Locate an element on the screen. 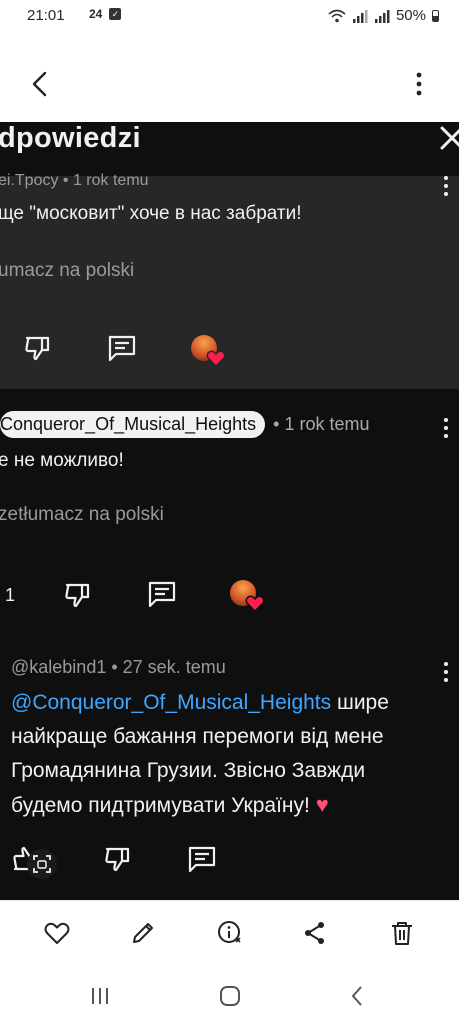  signal-icon is located at coordinates (360, 16).